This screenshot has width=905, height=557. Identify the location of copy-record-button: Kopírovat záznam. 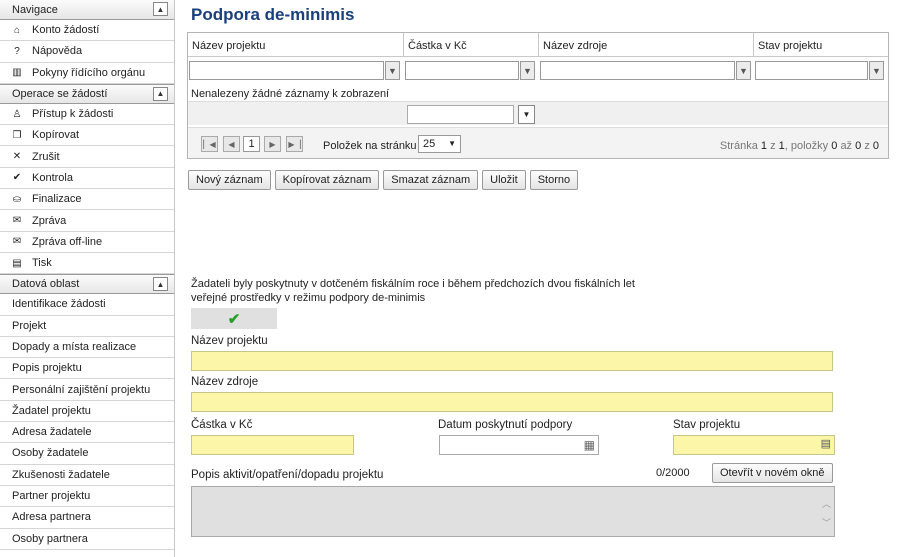
(327, 180).